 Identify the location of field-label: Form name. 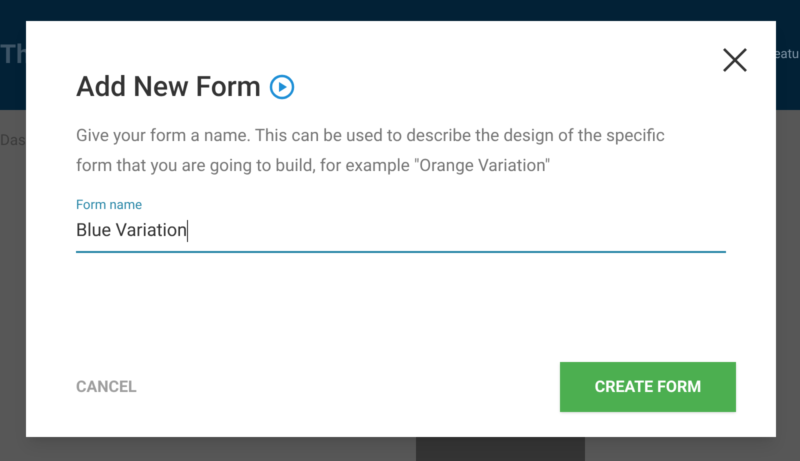
(110, 206).